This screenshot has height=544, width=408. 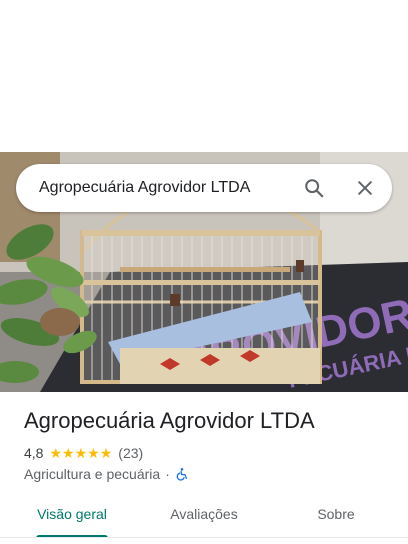 I want to click on tab-overview-label: Visão geral, so click(x=72, y=514).